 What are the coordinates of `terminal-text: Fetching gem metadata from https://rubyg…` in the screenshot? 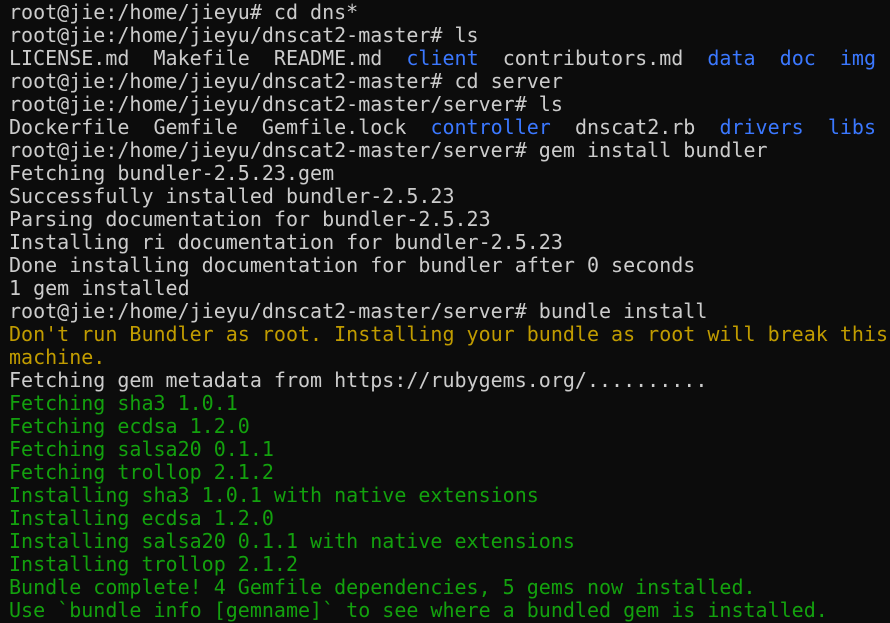 It's located at (358, 380).